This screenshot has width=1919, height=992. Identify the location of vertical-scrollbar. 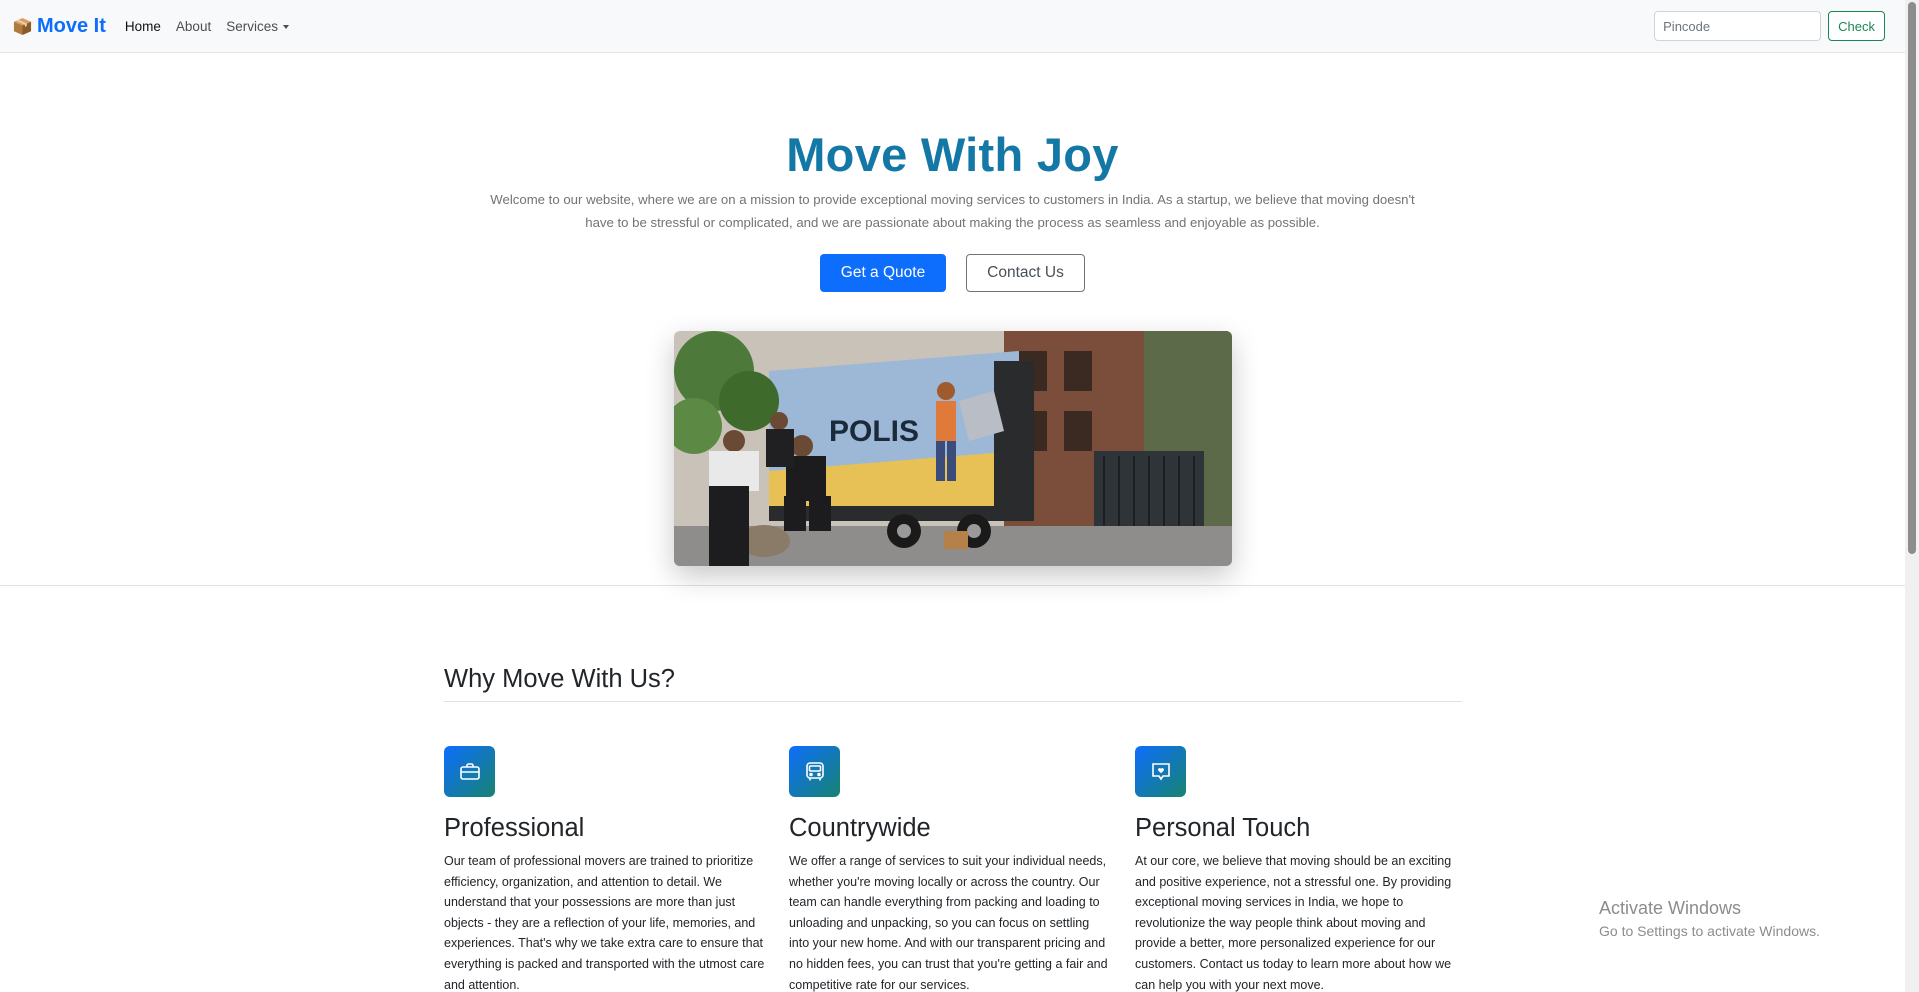
(1912, 496).